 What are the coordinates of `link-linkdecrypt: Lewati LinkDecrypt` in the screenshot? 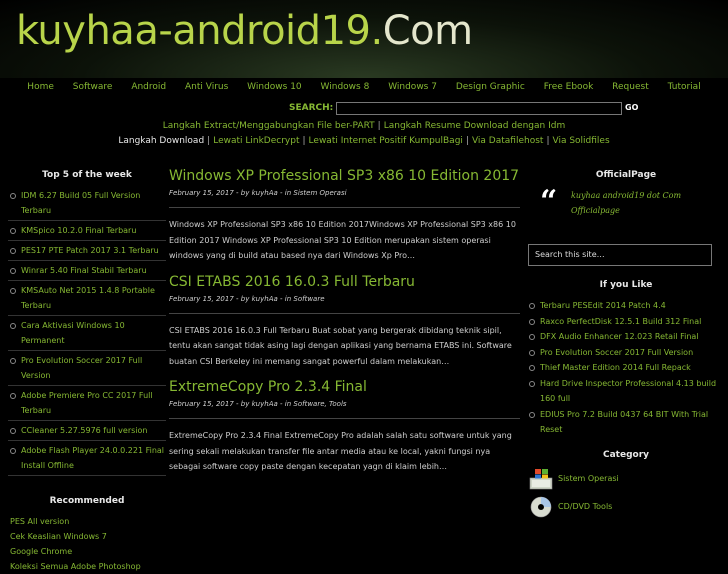 It's located at (256, 141).